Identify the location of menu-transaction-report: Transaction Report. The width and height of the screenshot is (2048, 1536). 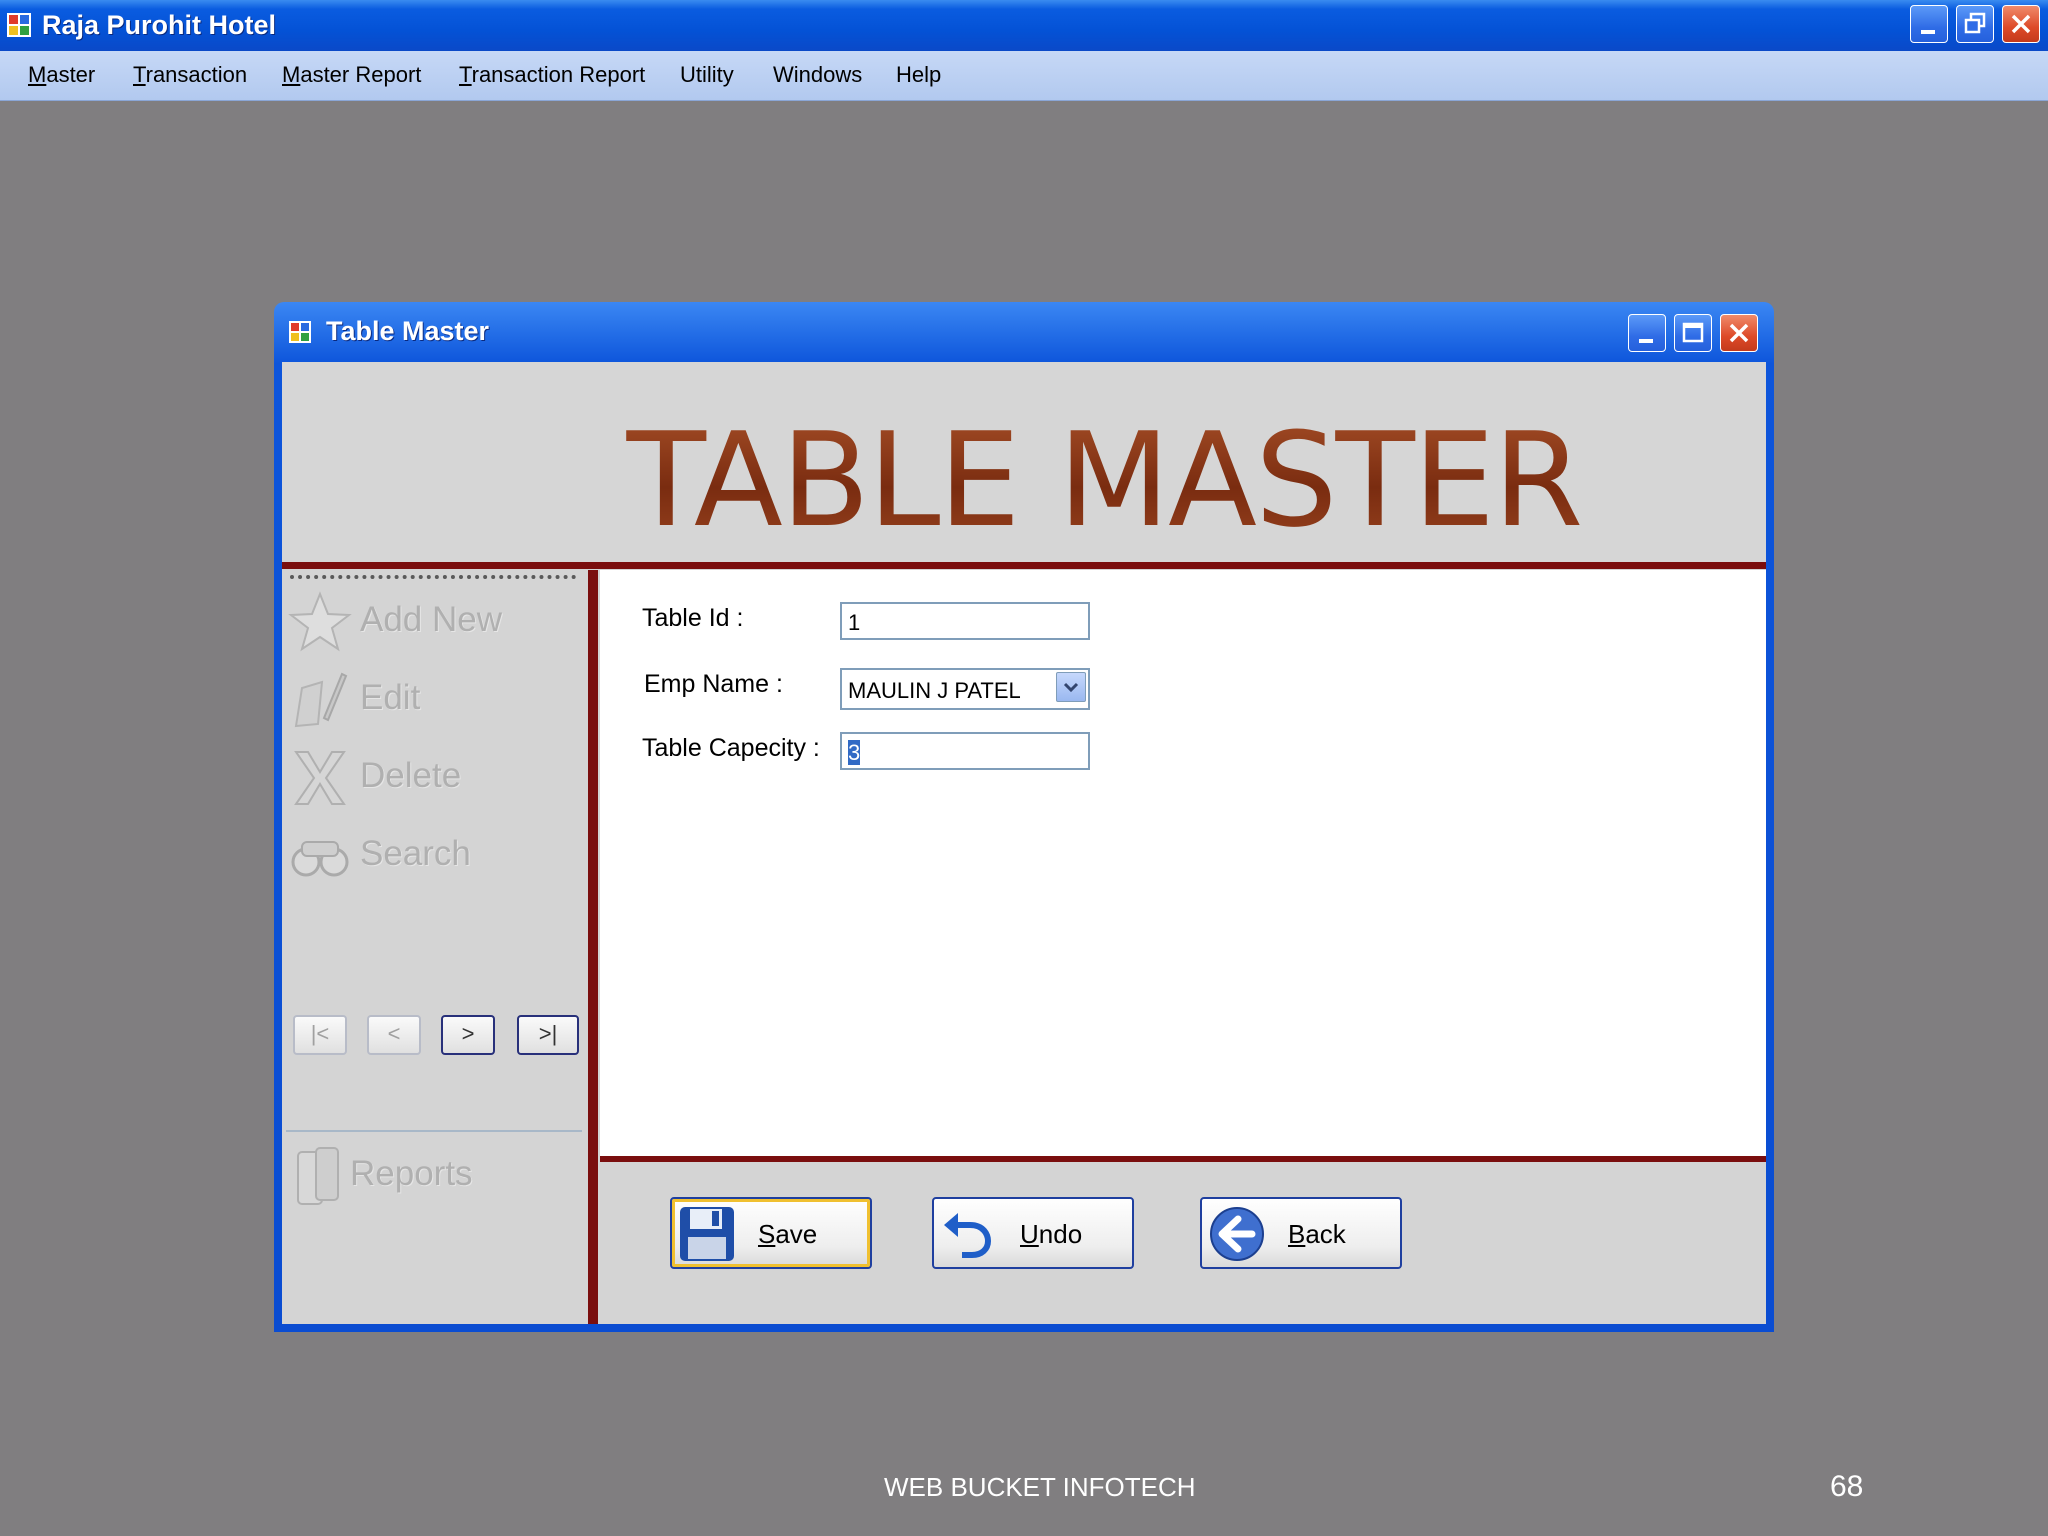
(552, 75).